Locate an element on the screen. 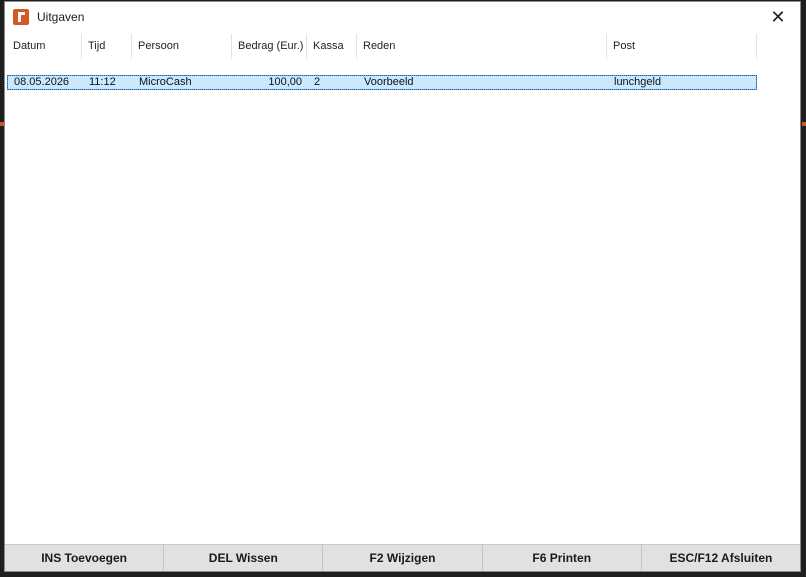 The width and height of the screenshot is (806, 577). window-title: Uitgaven is located at coordinates (61, 17).